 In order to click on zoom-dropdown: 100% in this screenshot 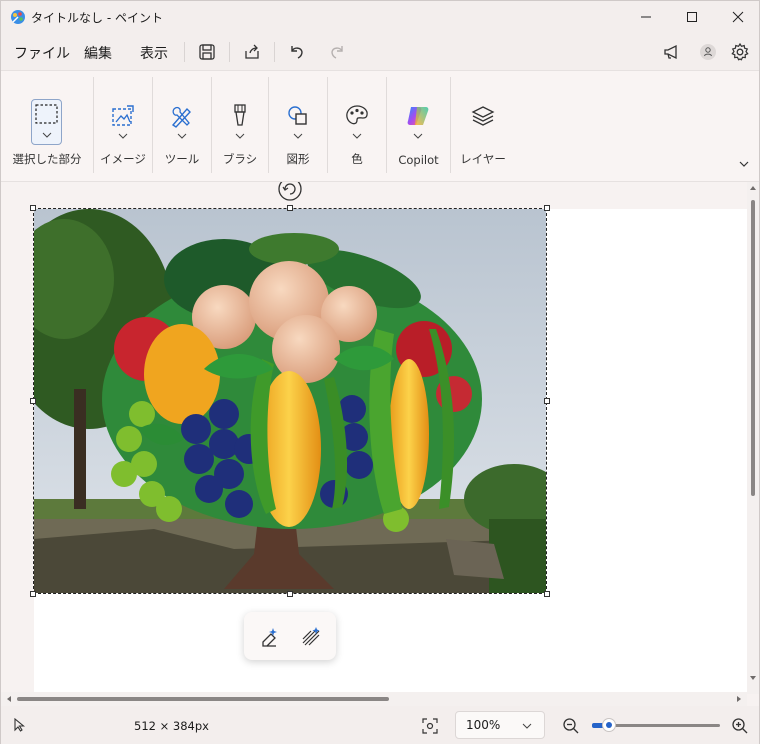, I will do `click(500, 725)`.